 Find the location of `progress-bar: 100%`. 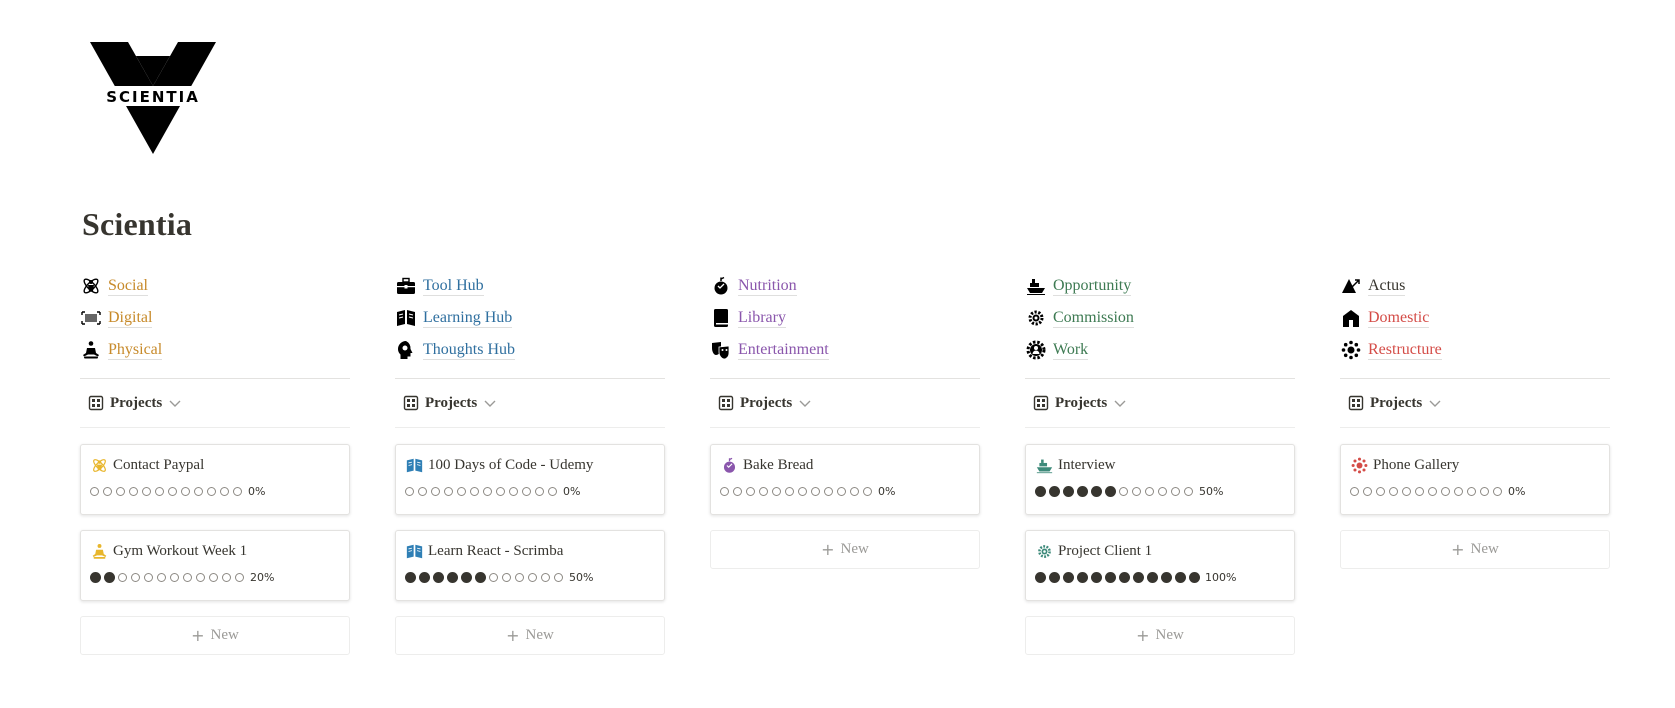

progress-bar: 100% is located at coordinates (1160, 577).